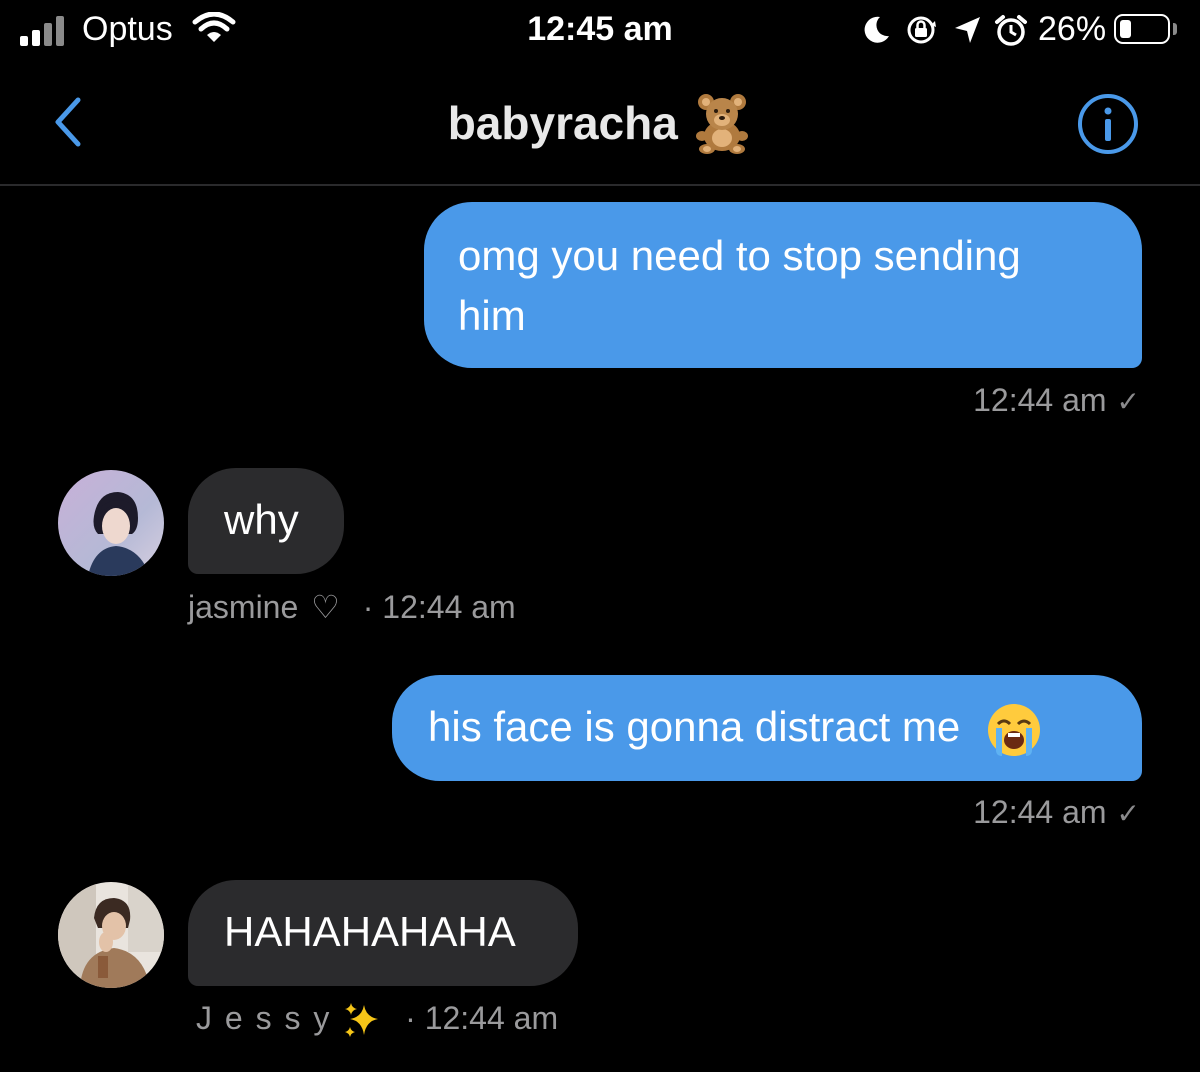 The height and width of the screenshot is (1072, 1200). Describe the element at coordinates (370, 931) in the screenshot. I see `message-text: HAHAHAHAHA` at that location.